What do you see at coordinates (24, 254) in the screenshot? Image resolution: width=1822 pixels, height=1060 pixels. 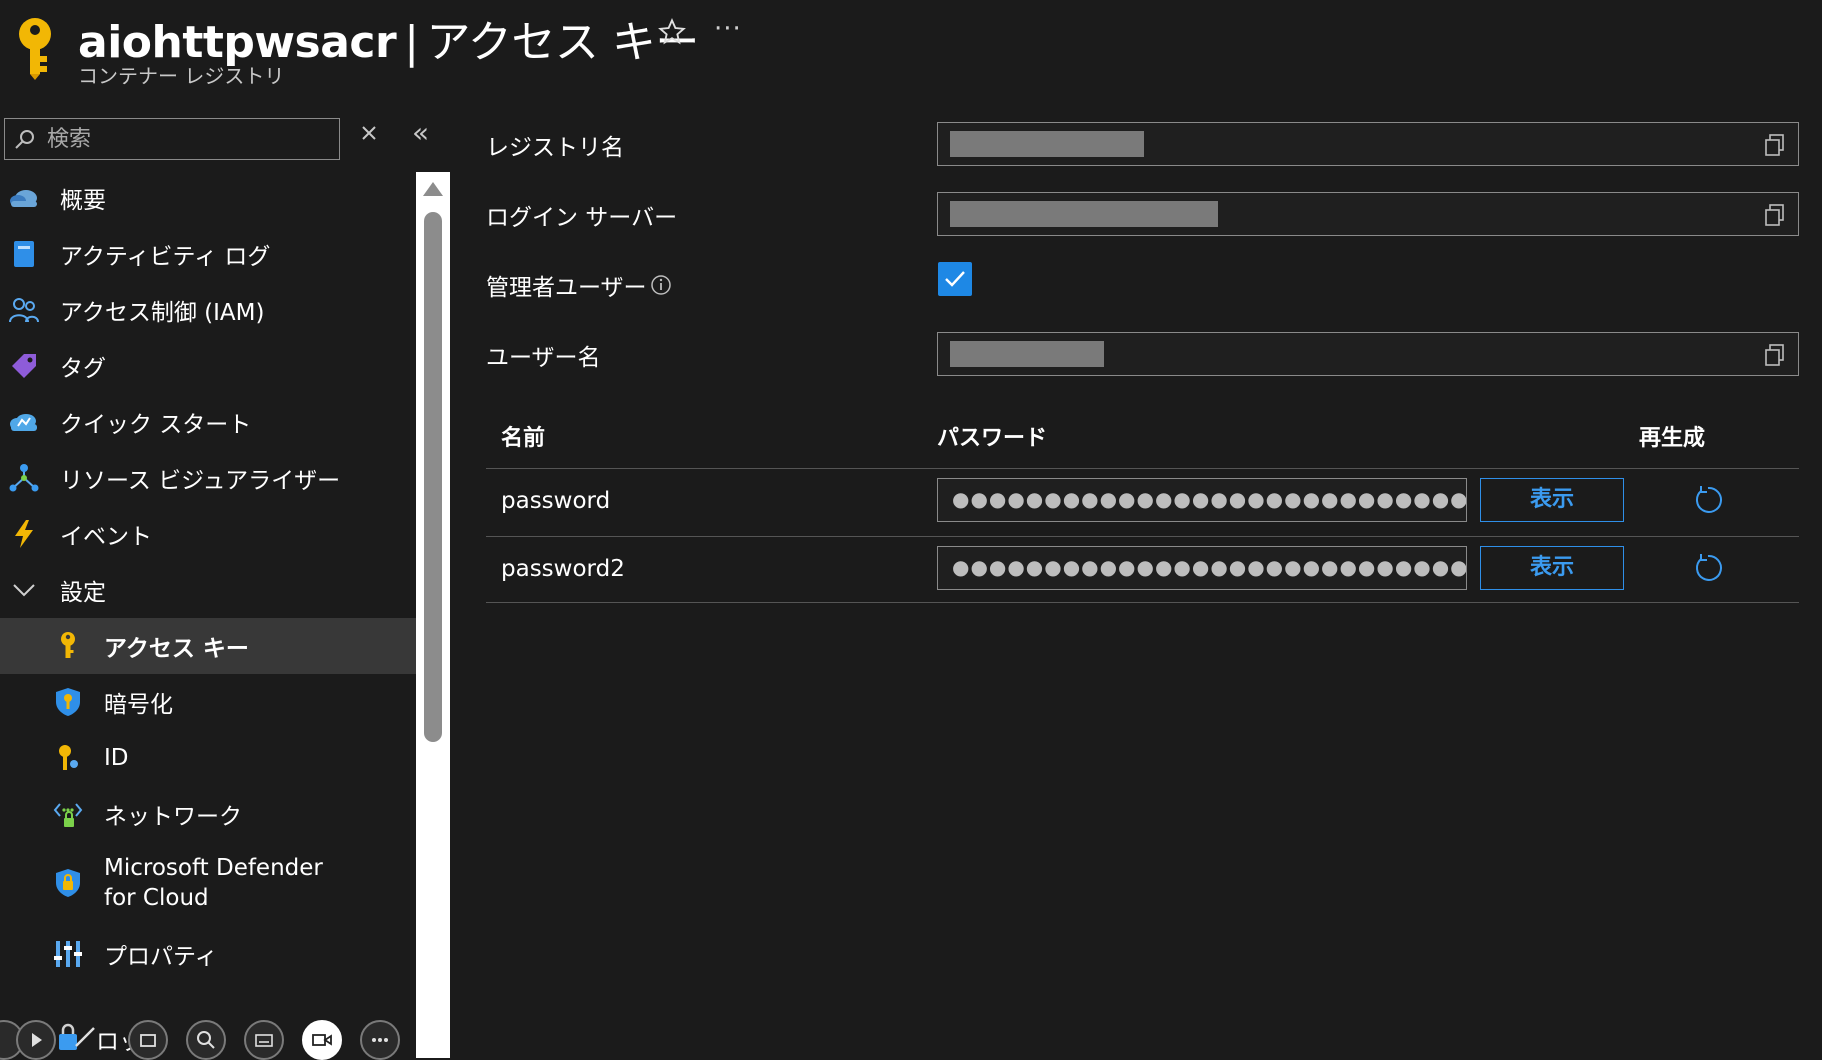 I see `activity-log-icon` at bounding box center [24, 254].